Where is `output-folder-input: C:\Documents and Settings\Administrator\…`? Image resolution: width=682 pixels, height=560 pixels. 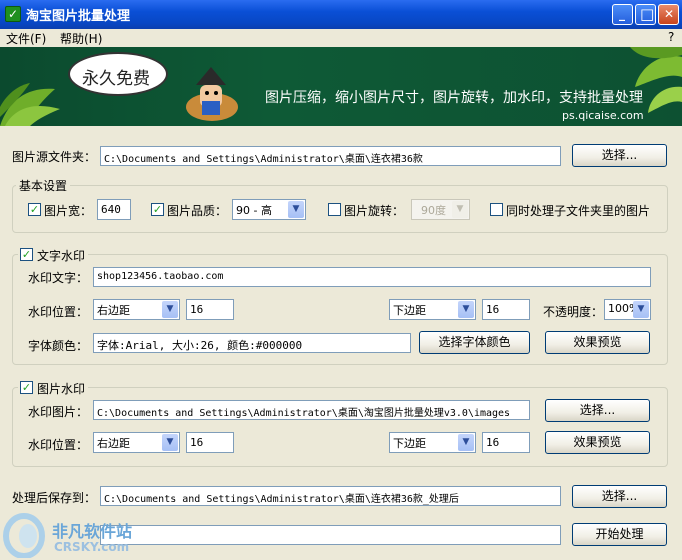 output-folder-input: C:\Documents and Settings\Administrator\… is located at coordinates (330, 496).